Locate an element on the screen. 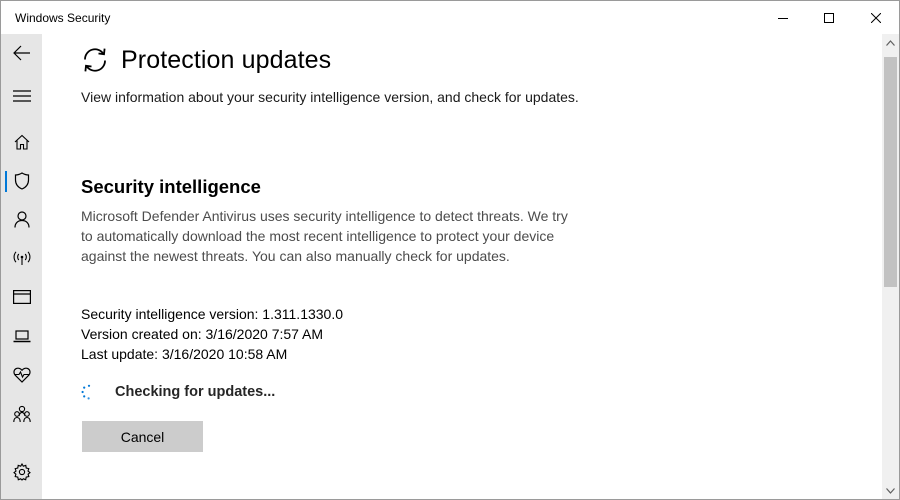  settings-gear-icon is located at coordinates (21, 472).